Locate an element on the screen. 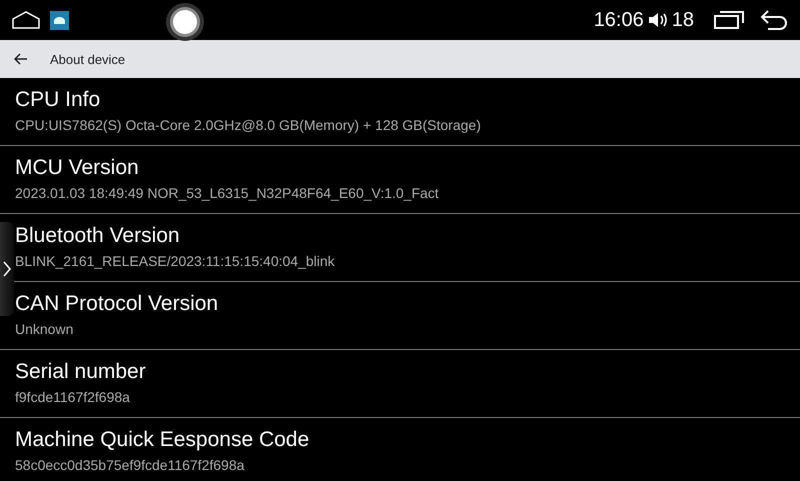 The height and width of the screenshot is (481, 800). item-value: 2023.01.03 18:49:49 NOR_53_L6315_N32P48F64_E60_V:1.0_Fact is located at coordinates (227, 193).